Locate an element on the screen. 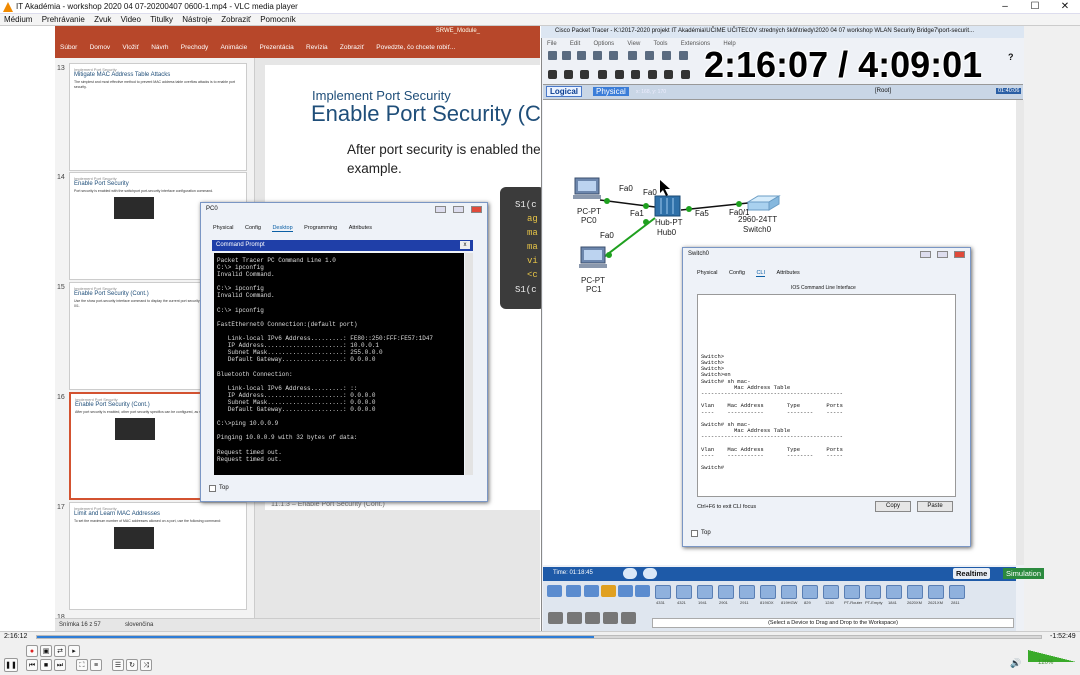 The height and width of the screenshot is (675, 1080). pt-menu-view: View is located at coordinates (633, 44).